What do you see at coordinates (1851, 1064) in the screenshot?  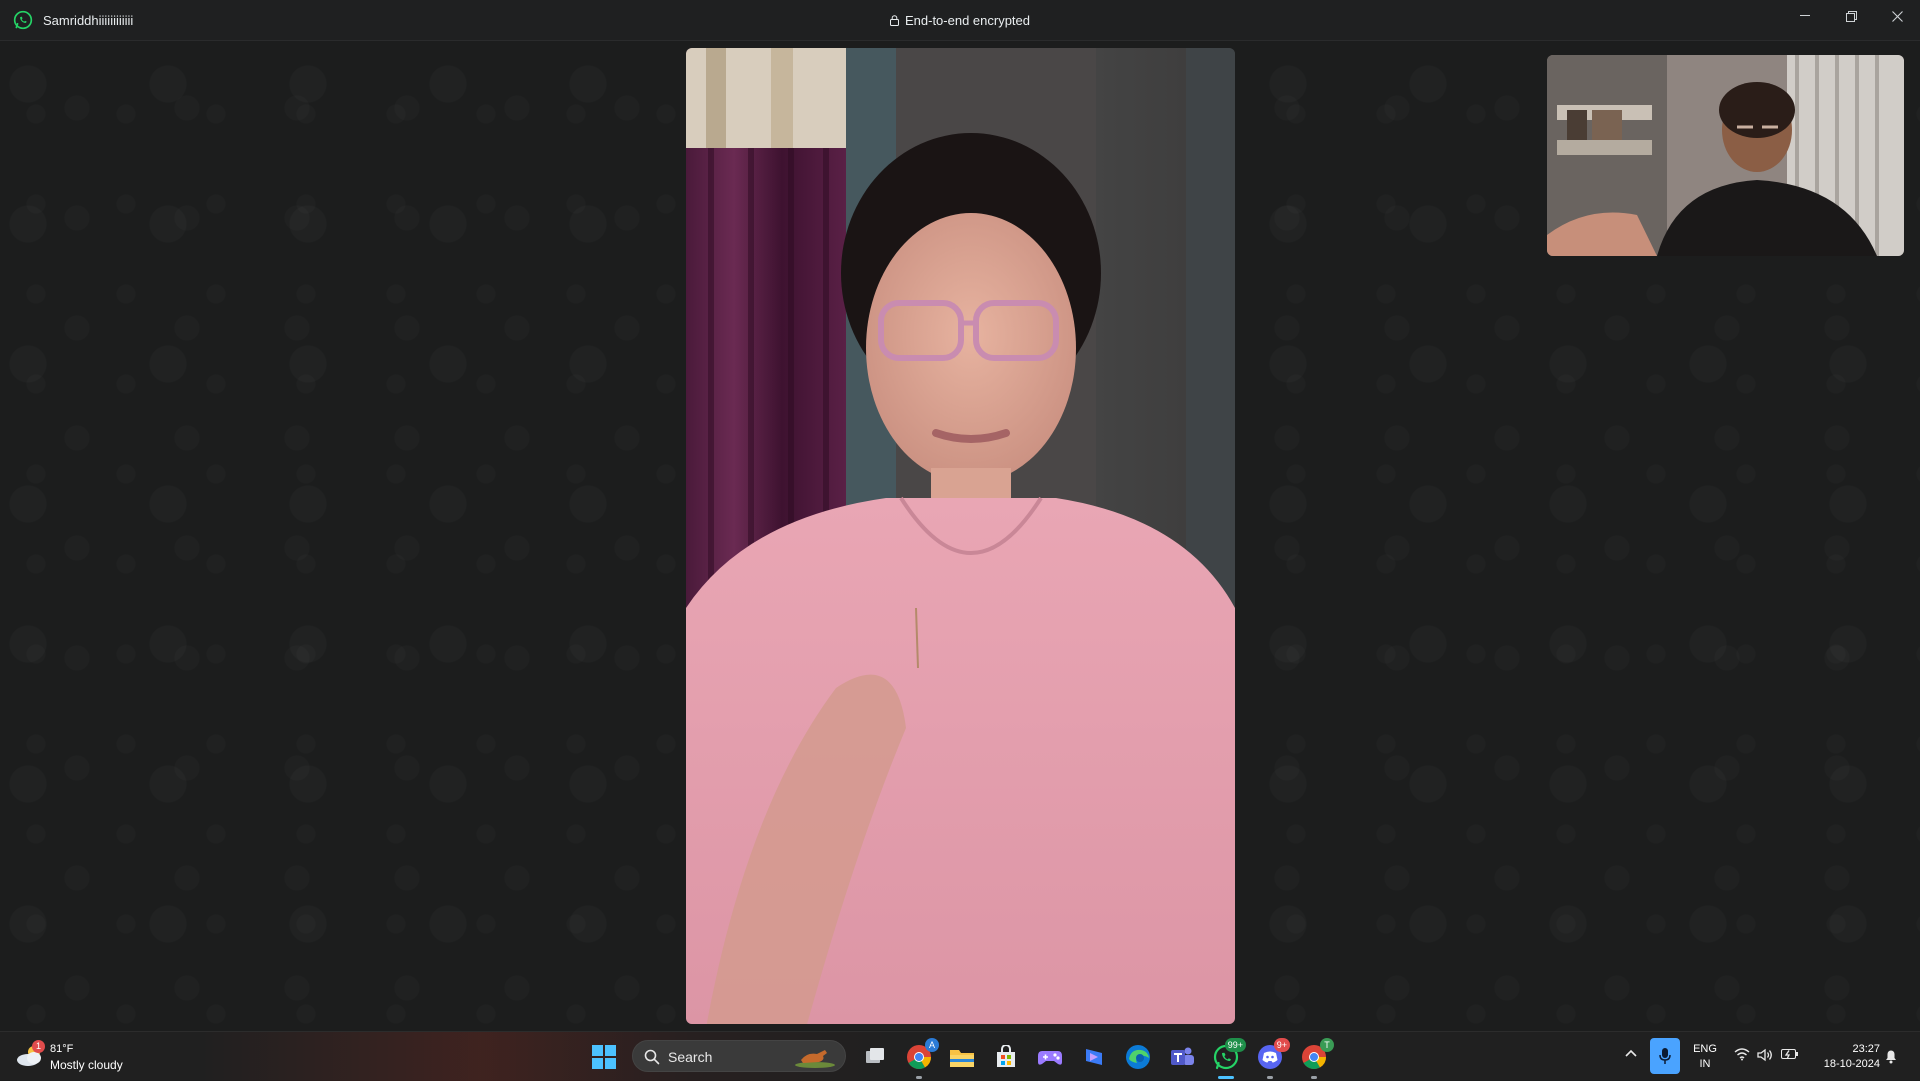 I see `clock-date: 18-10-2024` at bounding box center [1851, 1064].